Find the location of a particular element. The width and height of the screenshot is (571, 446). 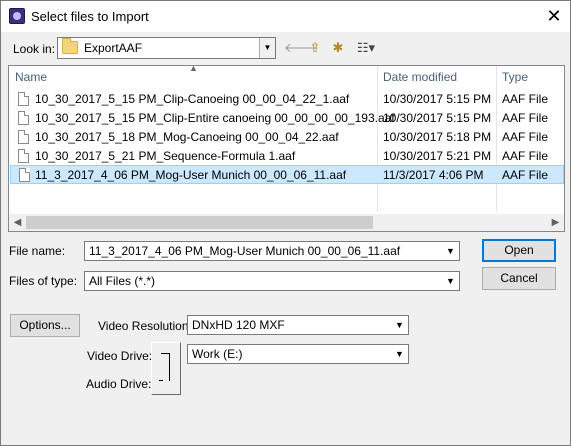

file-name-label: File name: is located at coordinates (37, 251).